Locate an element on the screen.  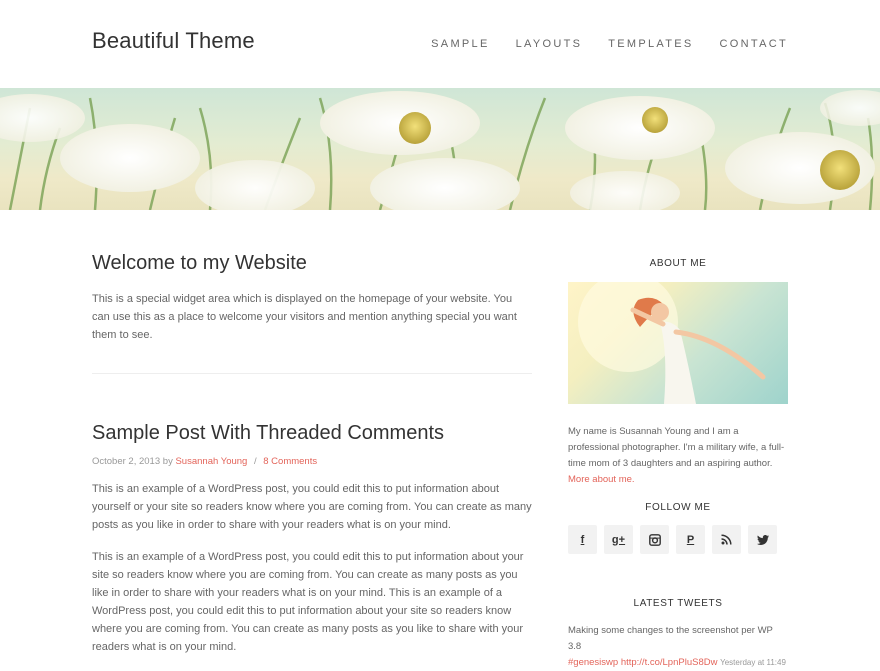
twitter-button is located at coordinates (762, 539).